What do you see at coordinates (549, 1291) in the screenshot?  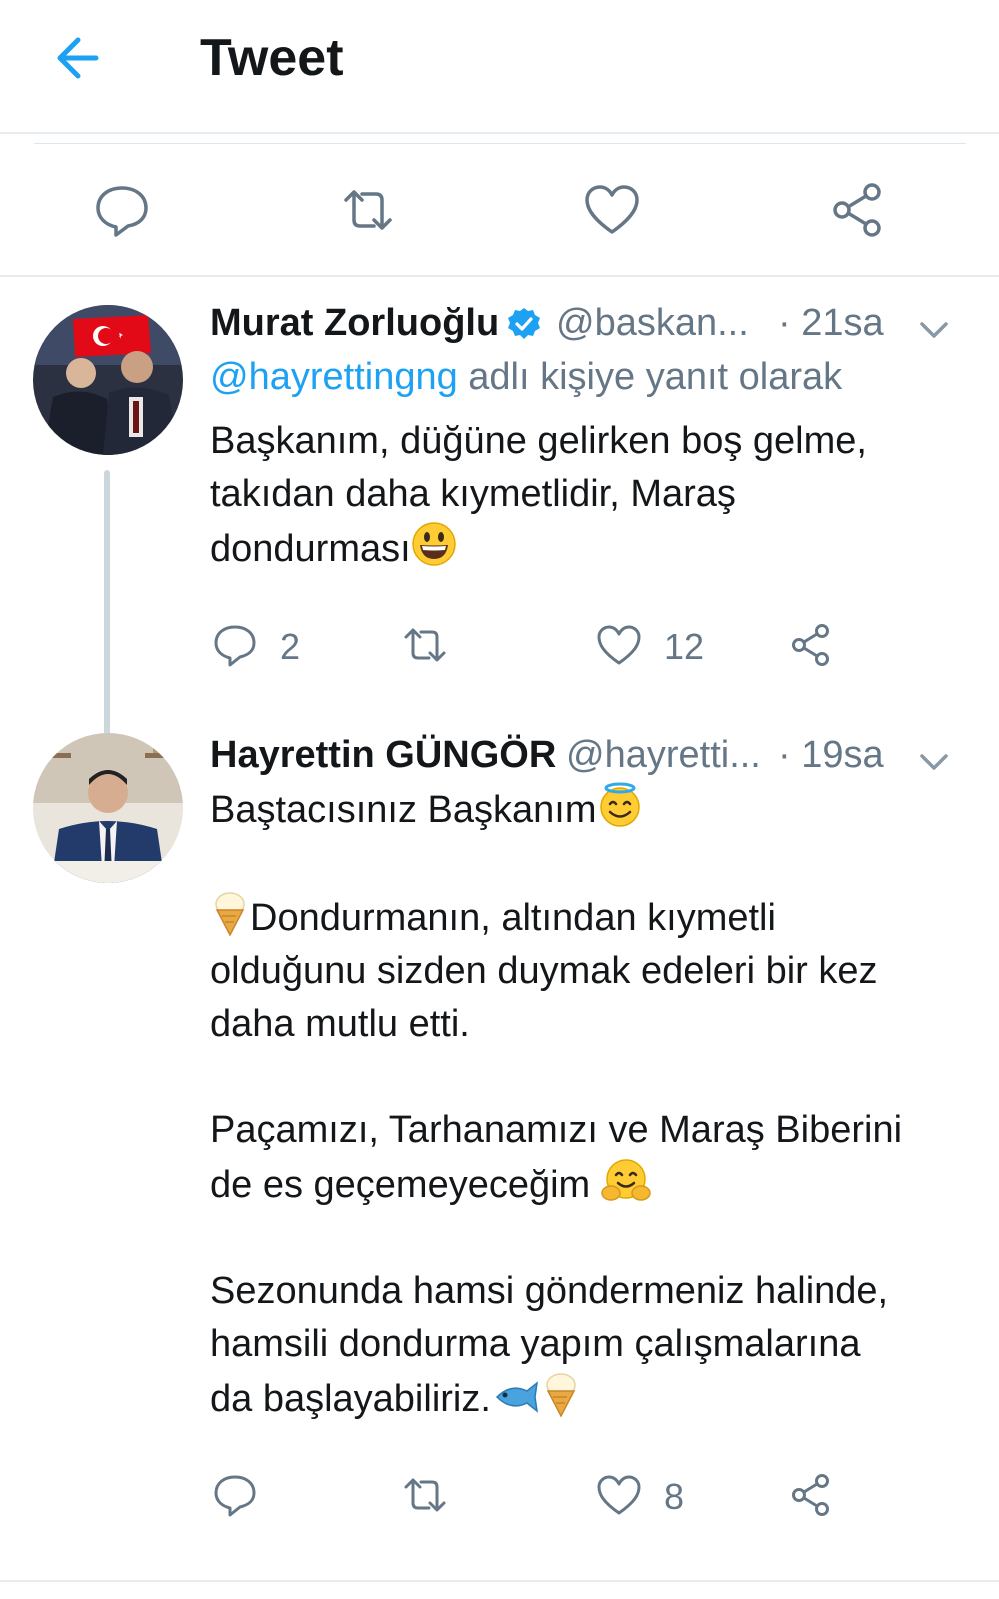 I see `tweet-text-line: Sezonunda hamsi göndermeniz halinde,` at bounding box center [549, 1291].